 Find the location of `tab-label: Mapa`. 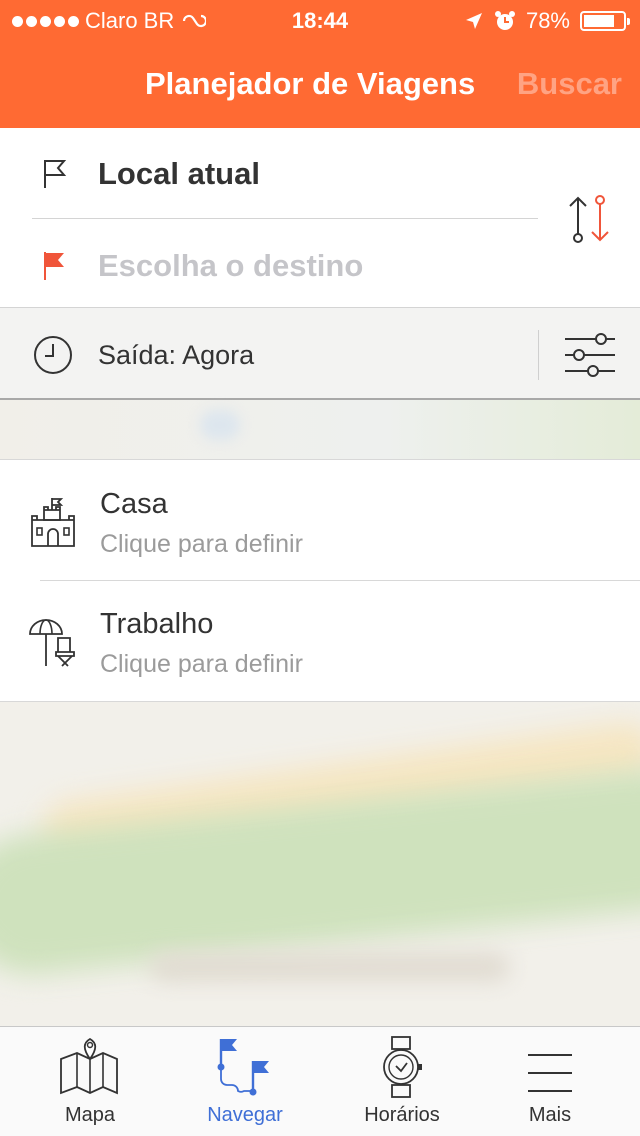

tab-label: Mapa is located at coordinates (90, 1115).